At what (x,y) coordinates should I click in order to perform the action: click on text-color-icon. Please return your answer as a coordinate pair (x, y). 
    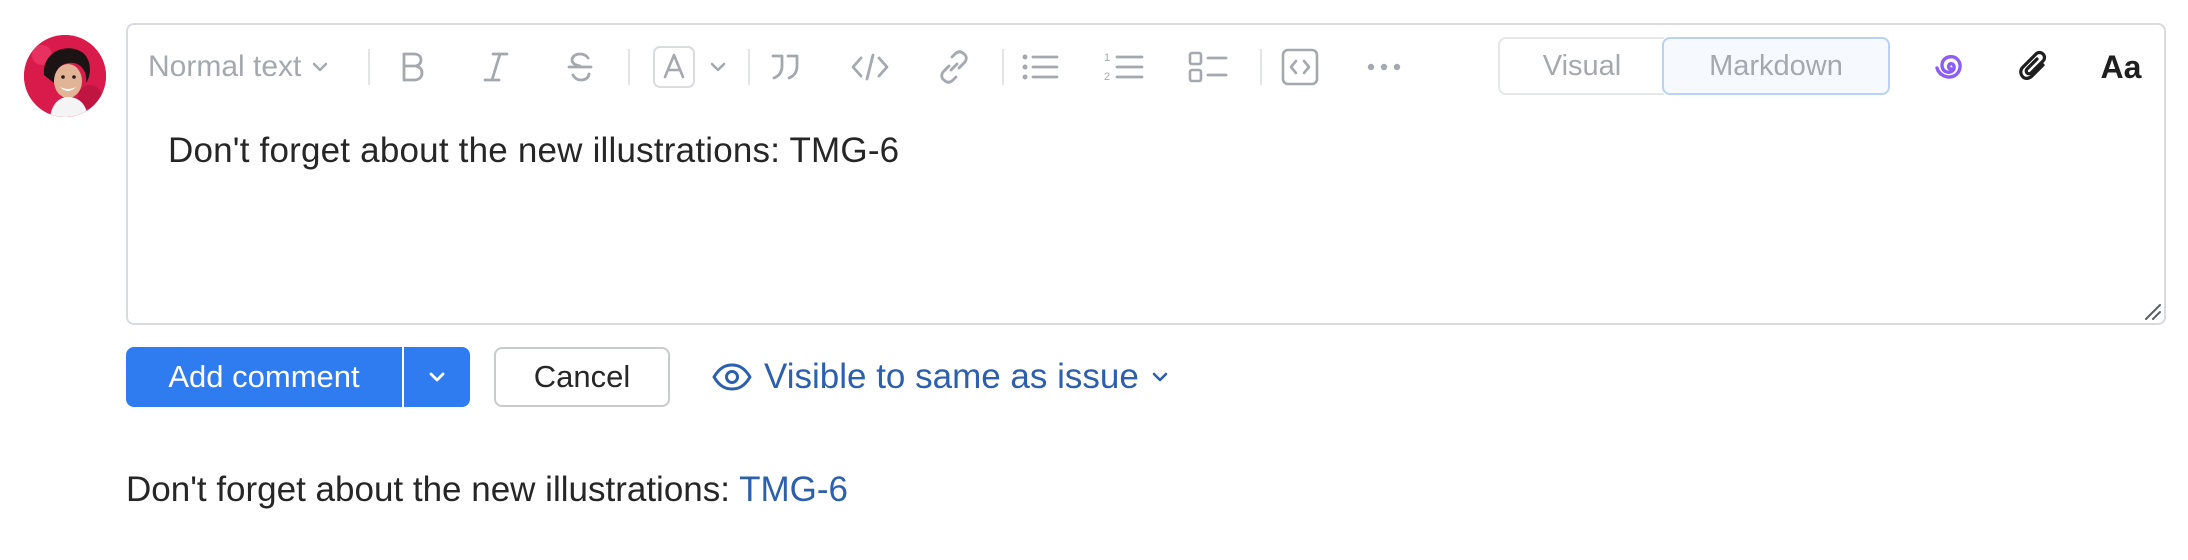
    Looking at the image, I should click on (674, 67).